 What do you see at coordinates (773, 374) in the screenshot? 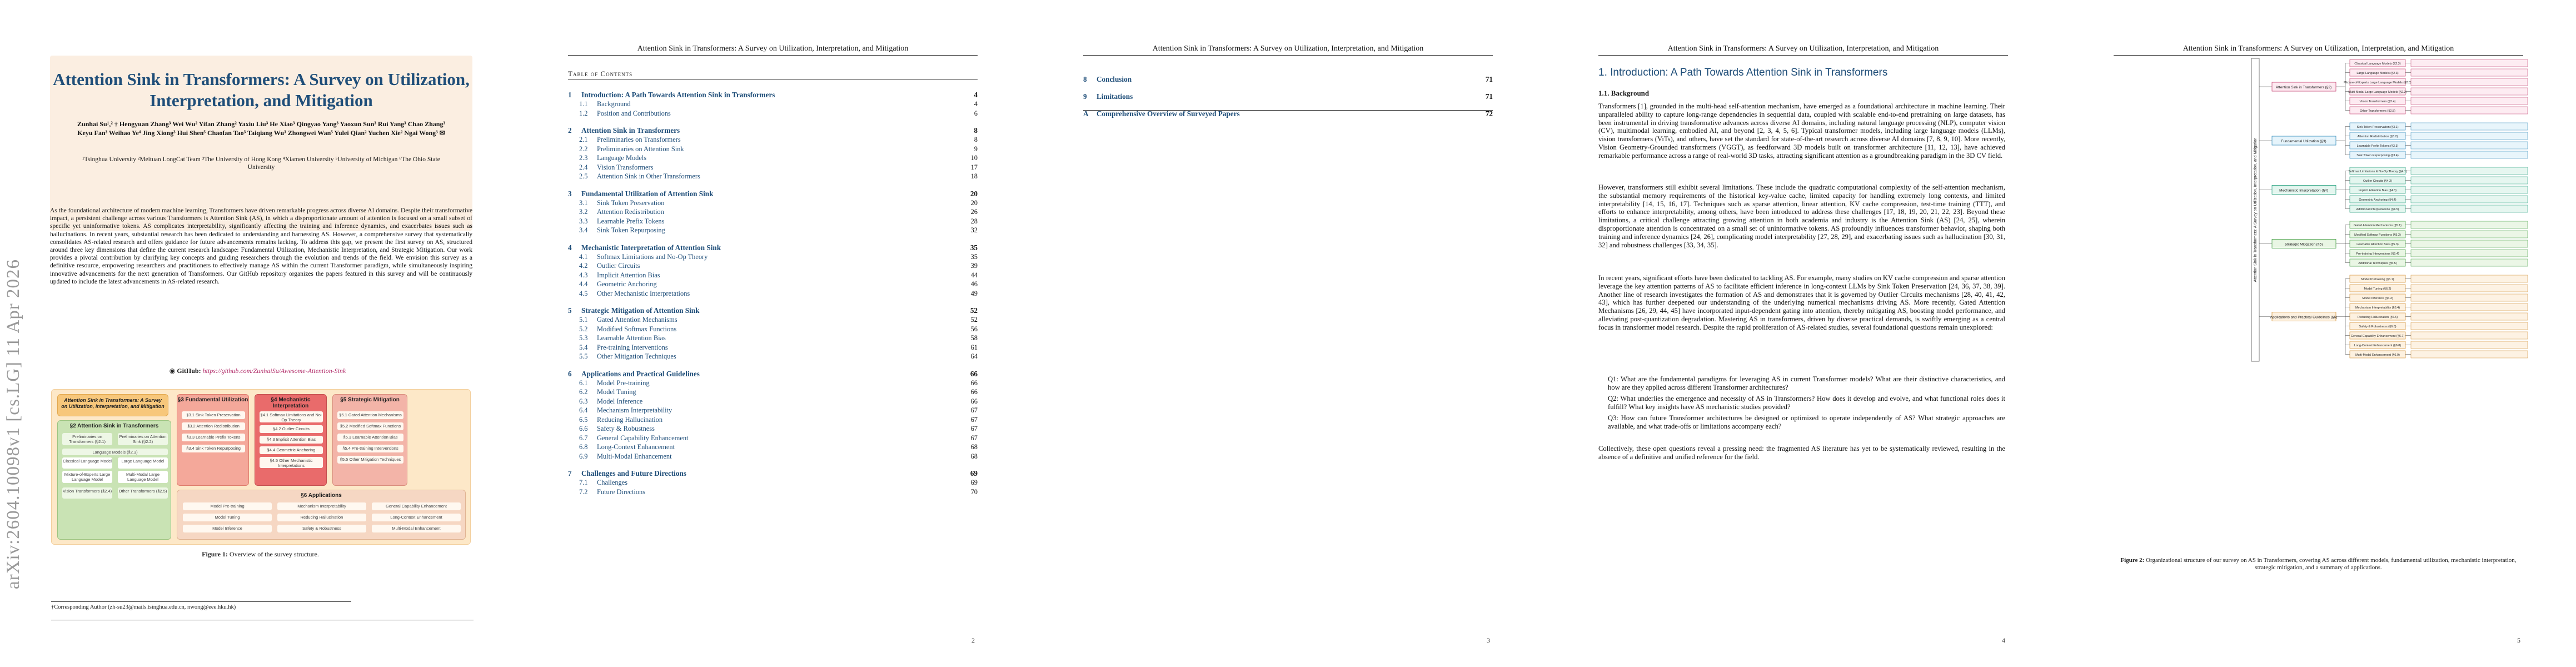
I see `toc-section: 6 Applications and Practical Guidelines 66` at bounding box center [773, 374].